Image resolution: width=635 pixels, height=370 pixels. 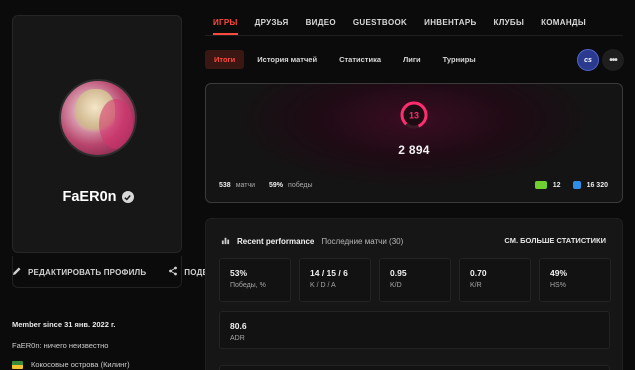 I want to click on elo-stats: 538 матчи 59% победы, so click(x=266, y=185).